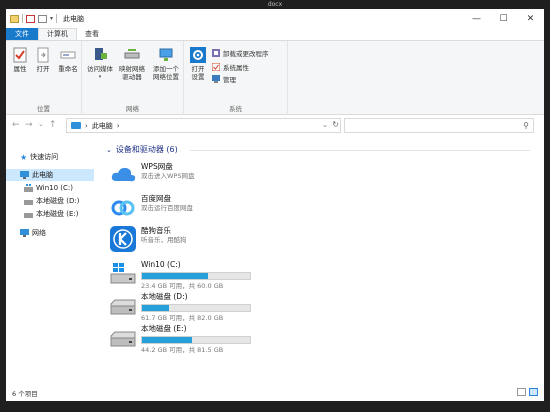 The width and height of the screenshot is (550, 412). What do you see at coordinates (123, 208) in the screenshot?
I see `baidu-netdisk-icon` at bounding box center [123, 208].